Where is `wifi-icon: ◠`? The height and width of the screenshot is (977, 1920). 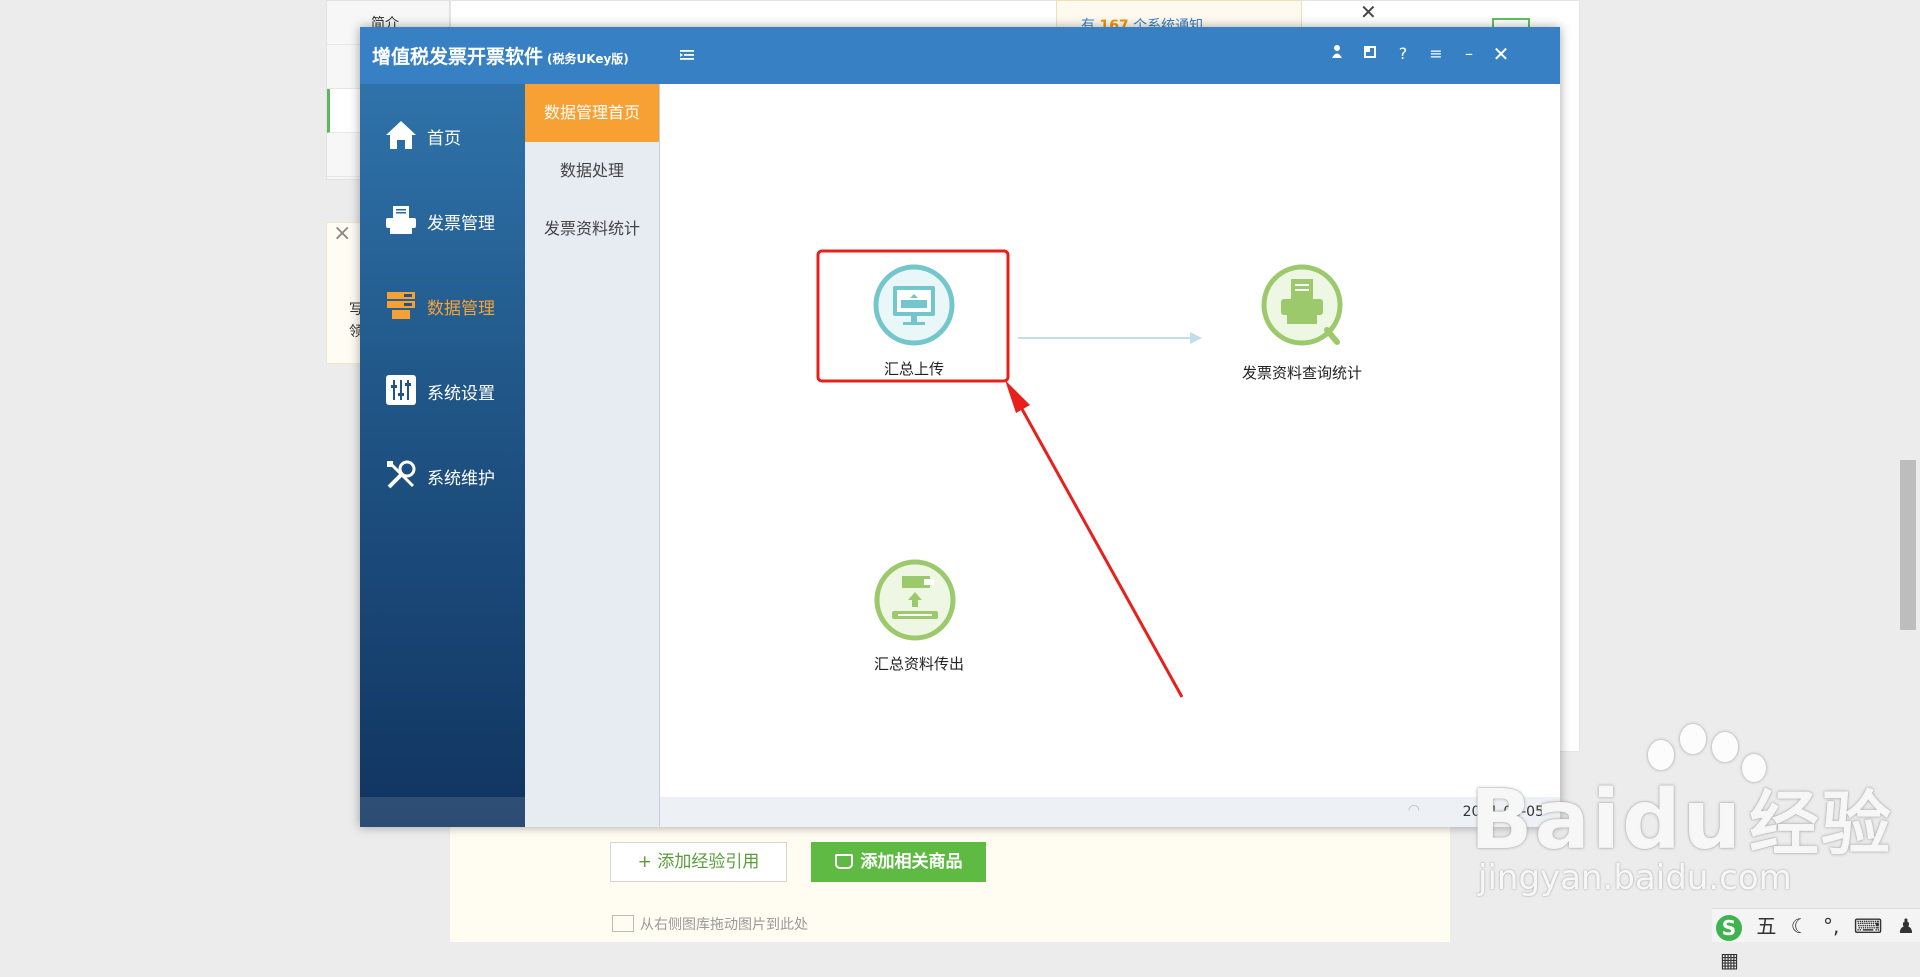
wifi-icon: ◠ is located at coordinates (1413, 810).